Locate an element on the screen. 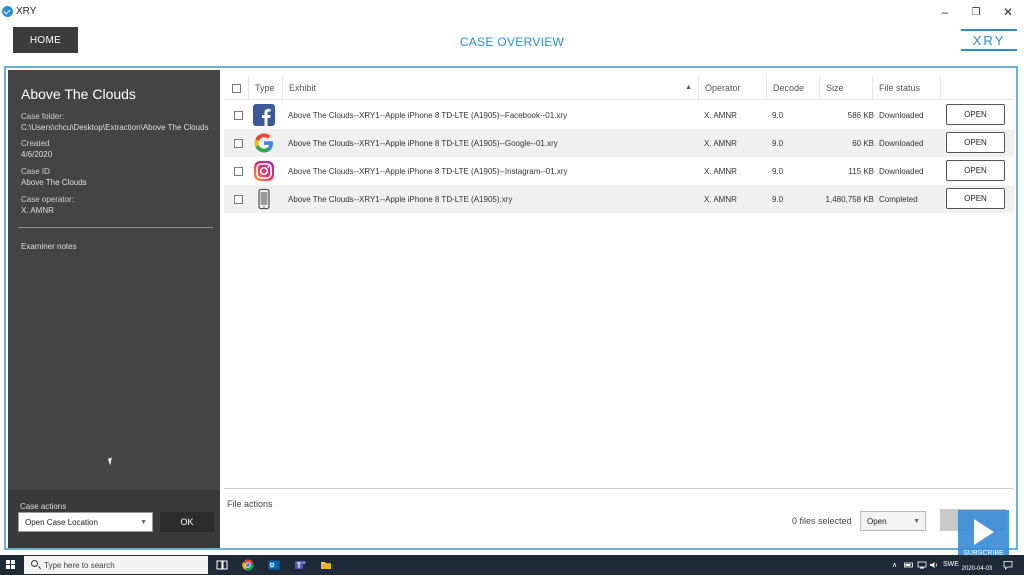  xry-logo: XRY is located at coordinates (989, 40).